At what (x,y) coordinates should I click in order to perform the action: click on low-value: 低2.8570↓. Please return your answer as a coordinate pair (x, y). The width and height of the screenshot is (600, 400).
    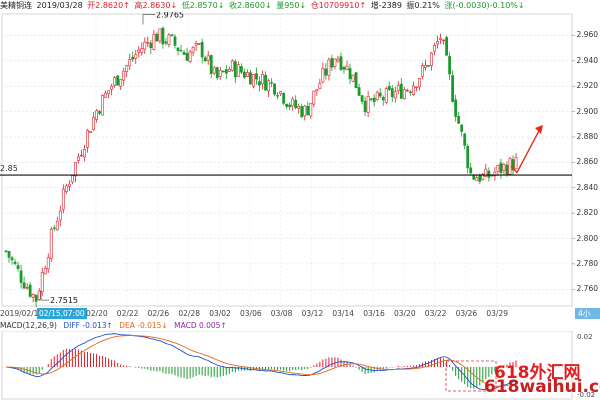
    Looking at the image, I should click on (203, 5).